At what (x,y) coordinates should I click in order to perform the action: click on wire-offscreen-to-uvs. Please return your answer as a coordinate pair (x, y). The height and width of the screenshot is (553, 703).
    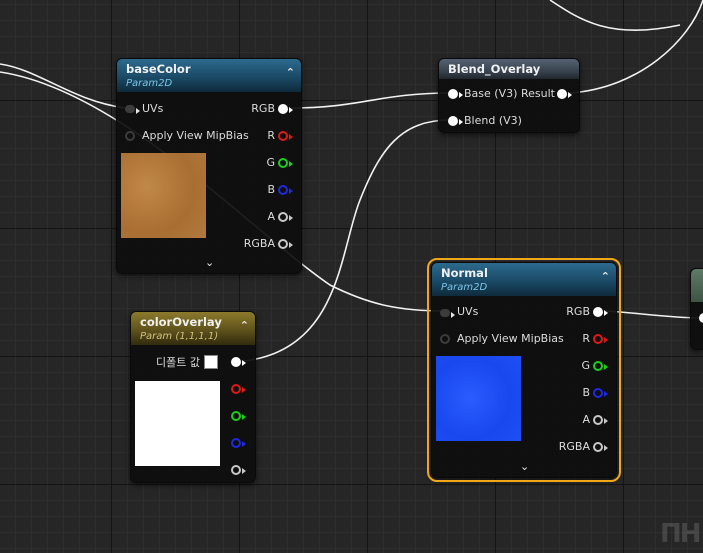
    Looking at the image, I should click on (63, 86).